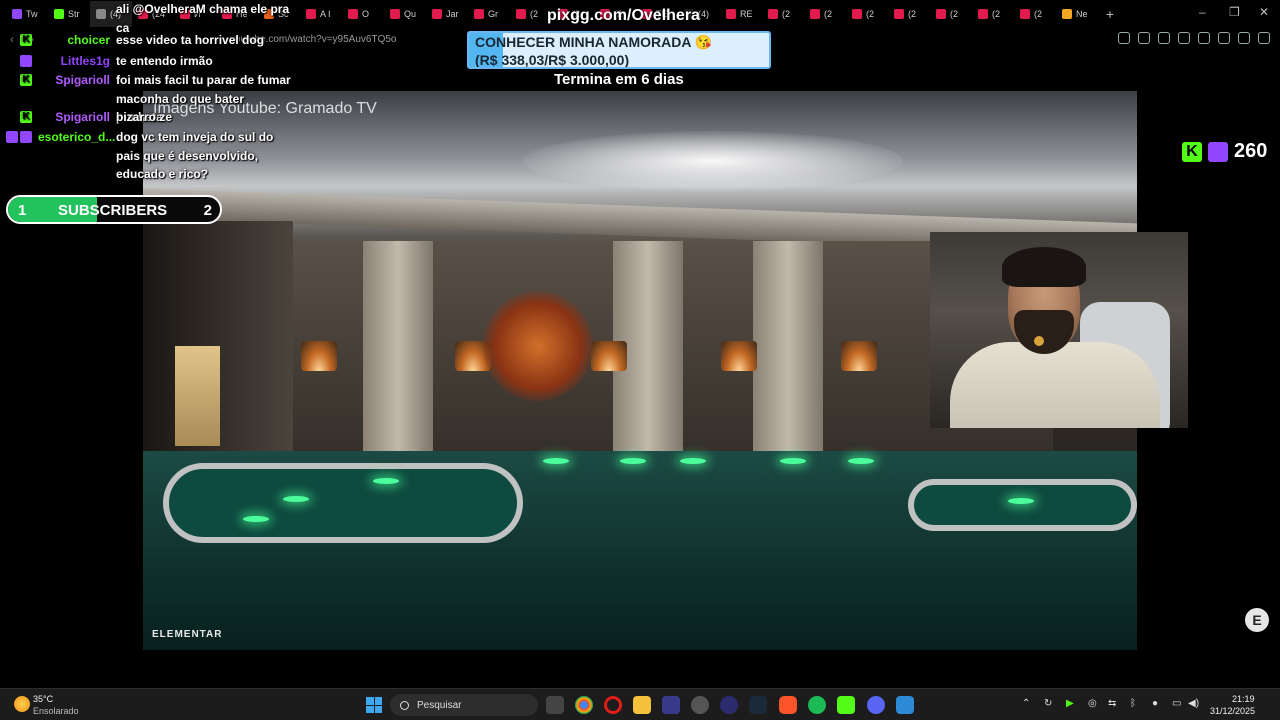 This screenshot has width=1280, height=720. Describe the element at coordinates (1133, 703) in the screenshot. I see `bluetooth-icon: ᛒ` at that location.